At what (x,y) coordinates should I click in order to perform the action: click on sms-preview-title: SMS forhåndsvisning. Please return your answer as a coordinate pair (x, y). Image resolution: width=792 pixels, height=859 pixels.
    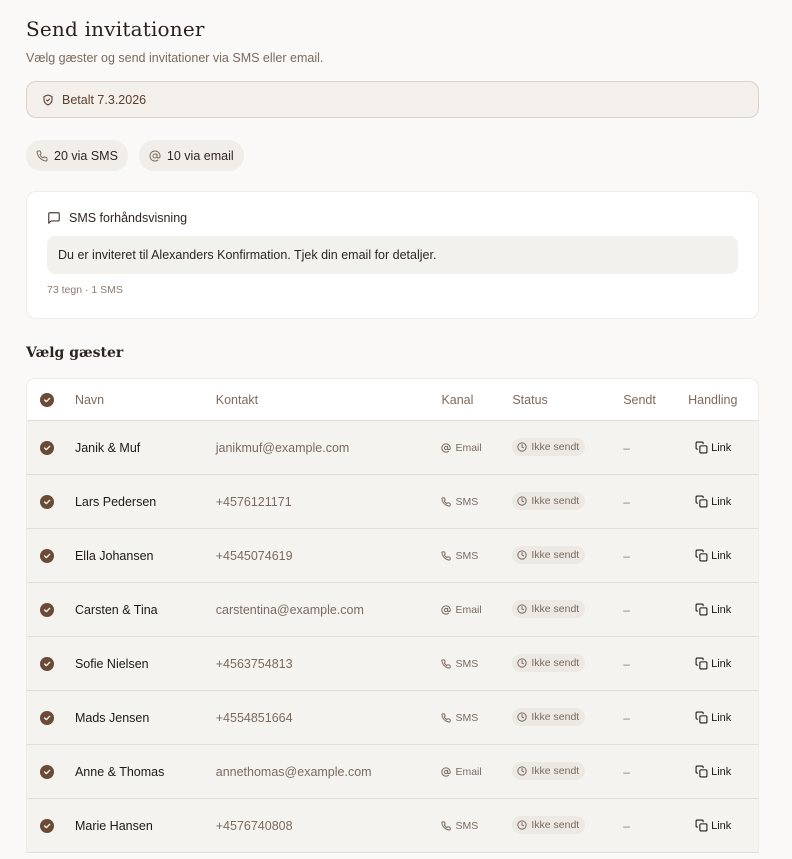
    Looking at the image, I should click on (128, 218).